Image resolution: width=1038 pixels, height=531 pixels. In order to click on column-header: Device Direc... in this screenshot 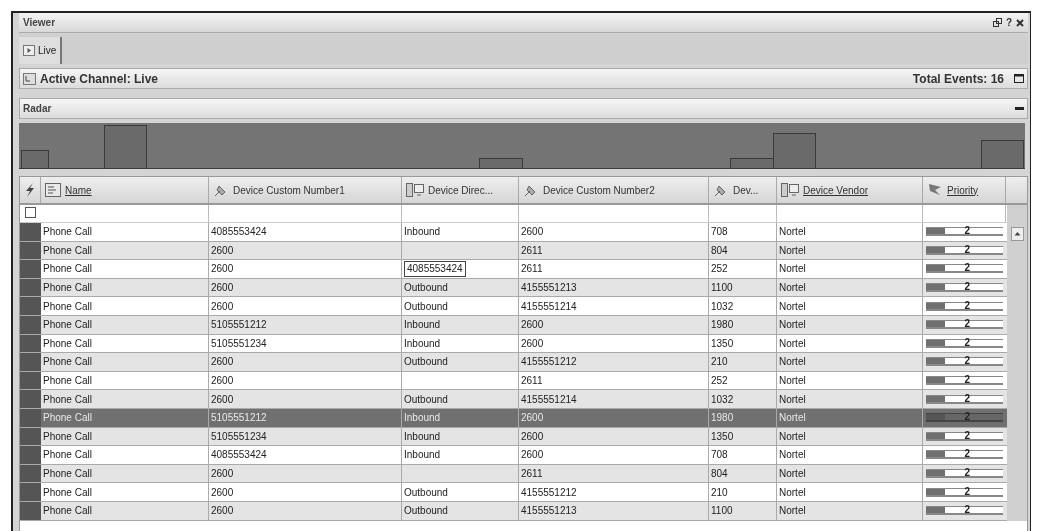, I will do `click(460, 190)`.